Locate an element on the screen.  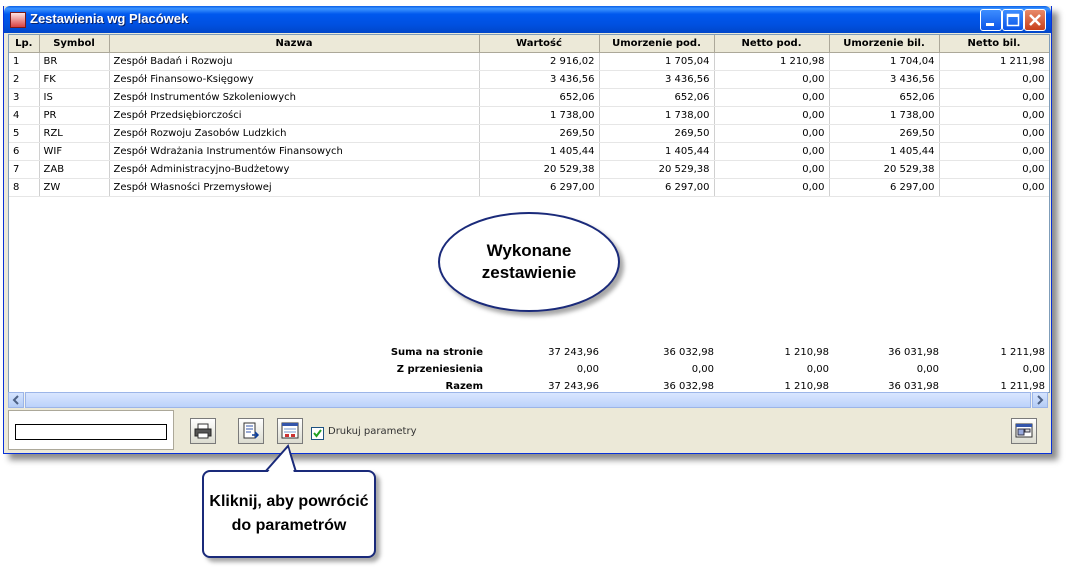
maximize-icon is located at coordinates (1013, 20).